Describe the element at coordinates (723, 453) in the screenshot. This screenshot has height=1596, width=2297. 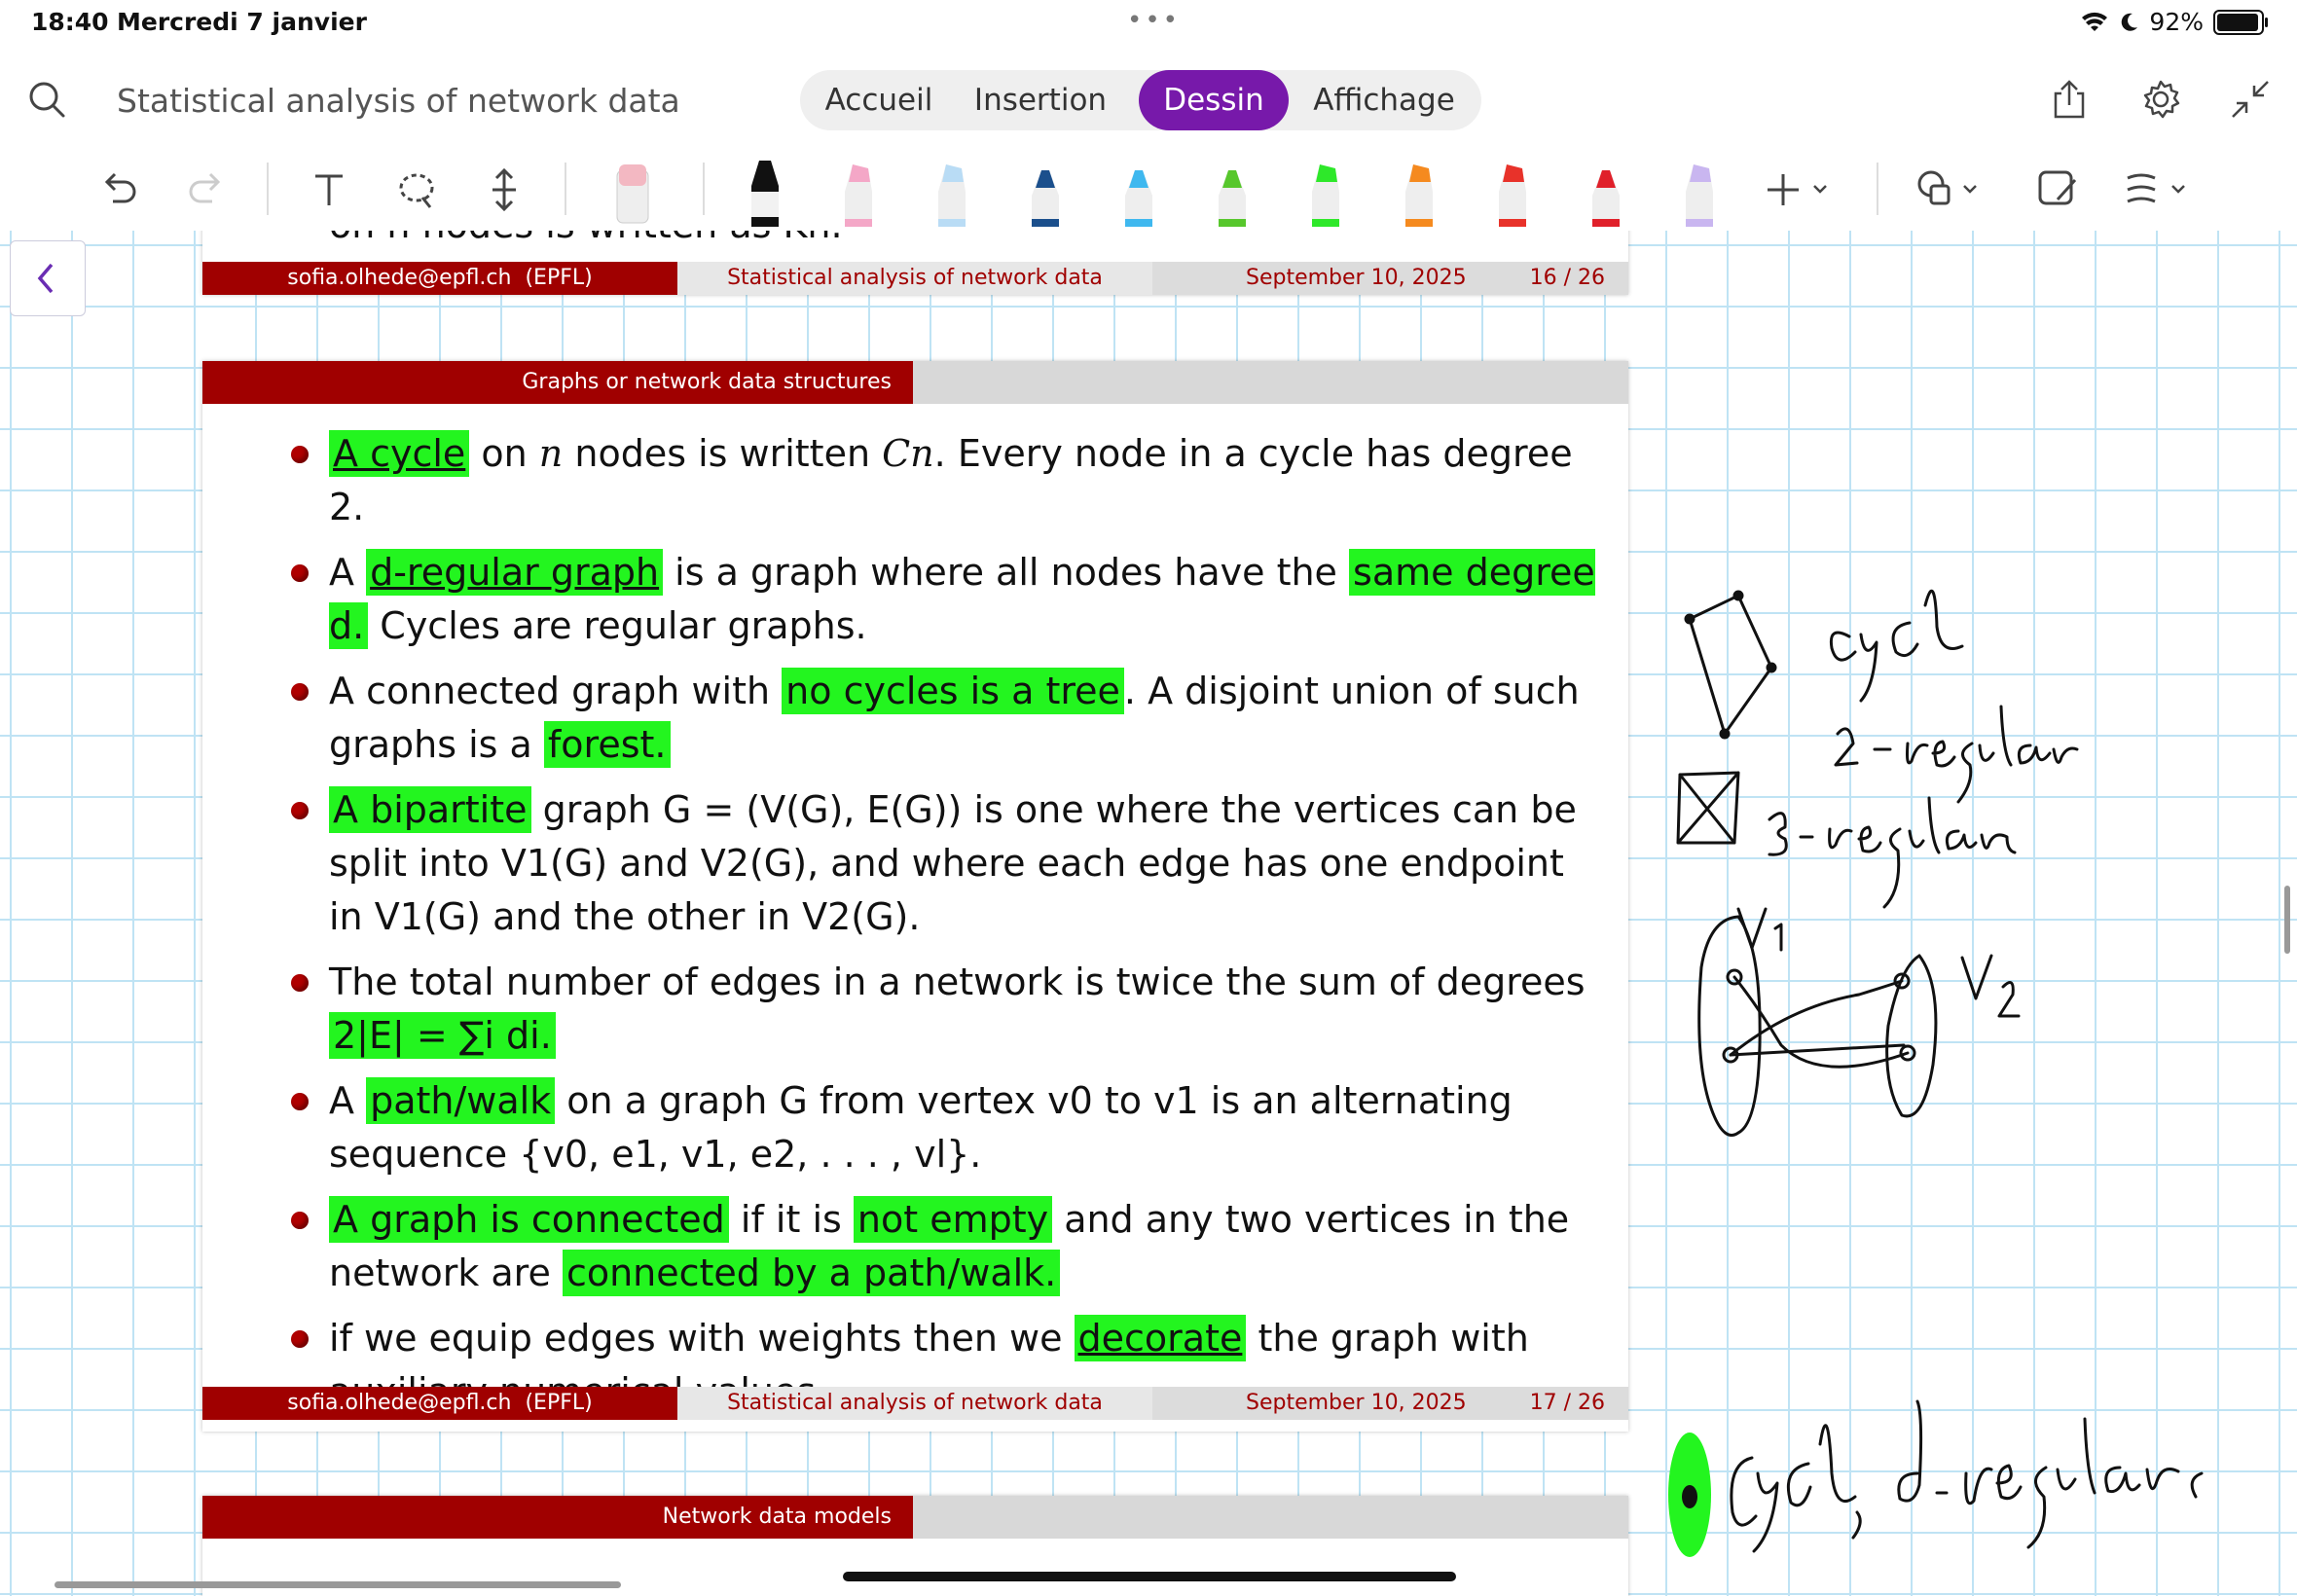
I see `bullet-segment: nodes is written` at that location.